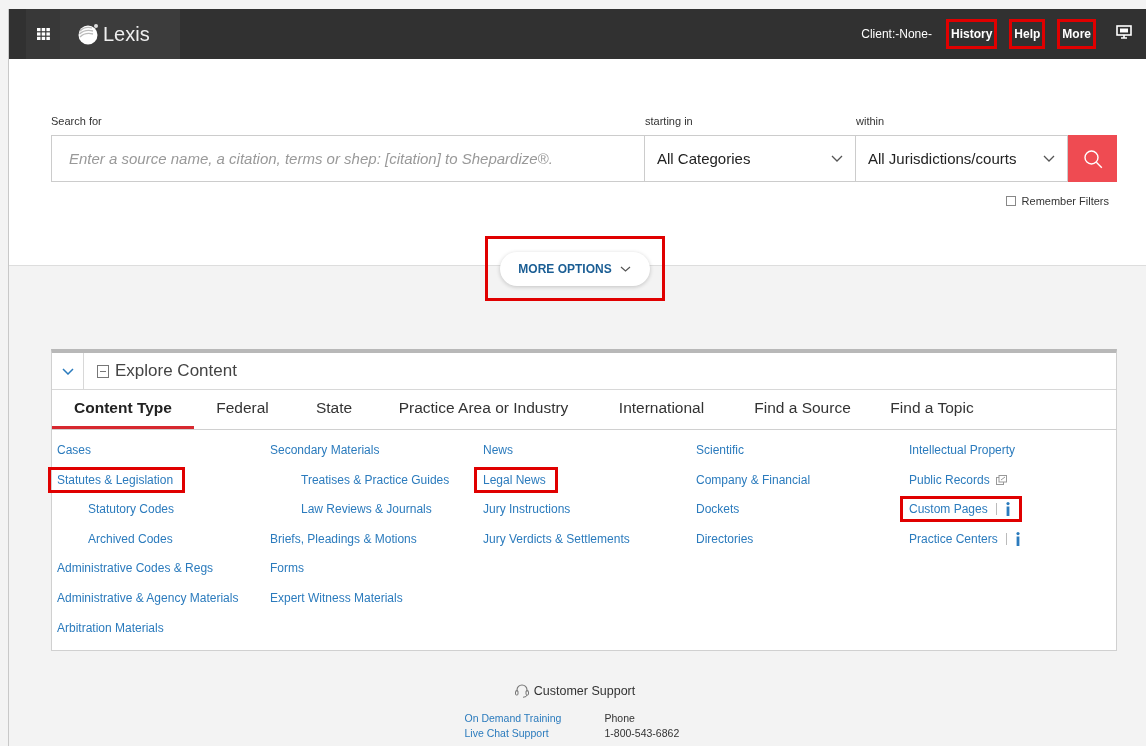  What do you see at coordinates (77, 122) in the screenshot?
I see `field-label: Search for` at bounding box center [77, 122].